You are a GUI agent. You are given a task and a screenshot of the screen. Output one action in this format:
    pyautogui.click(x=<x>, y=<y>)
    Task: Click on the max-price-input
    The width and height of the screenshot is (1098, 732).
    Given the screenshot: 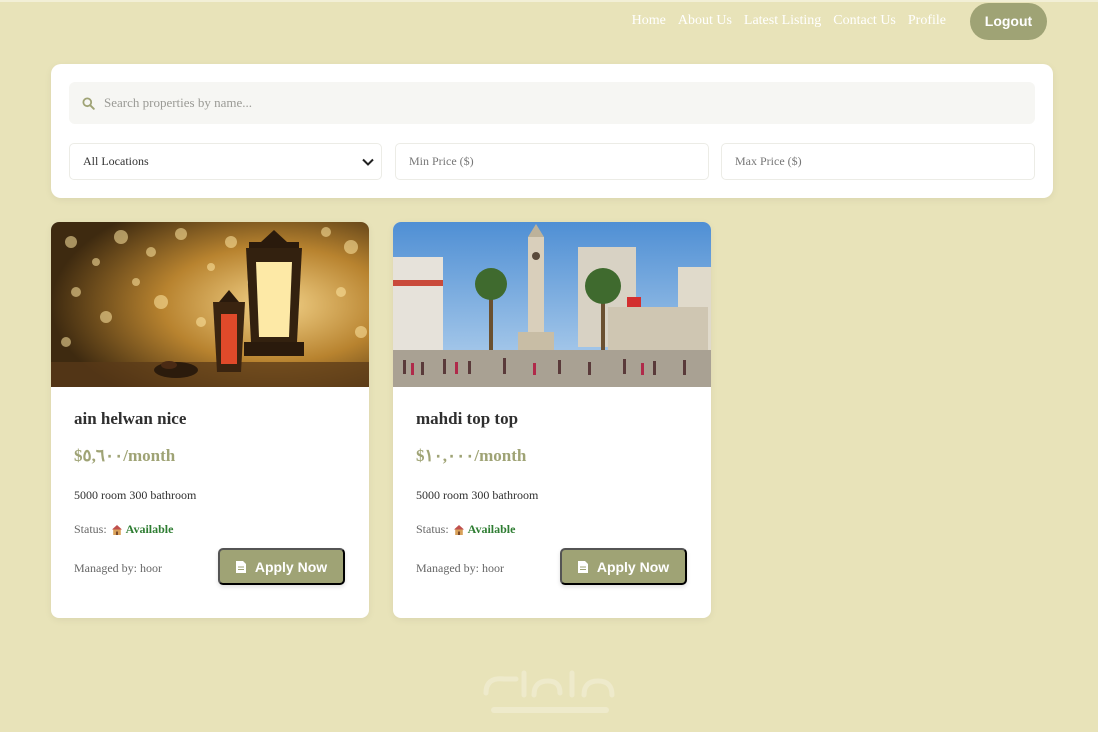 What is the action you would take?
    pyautogui.click(x=884, y=161)
    